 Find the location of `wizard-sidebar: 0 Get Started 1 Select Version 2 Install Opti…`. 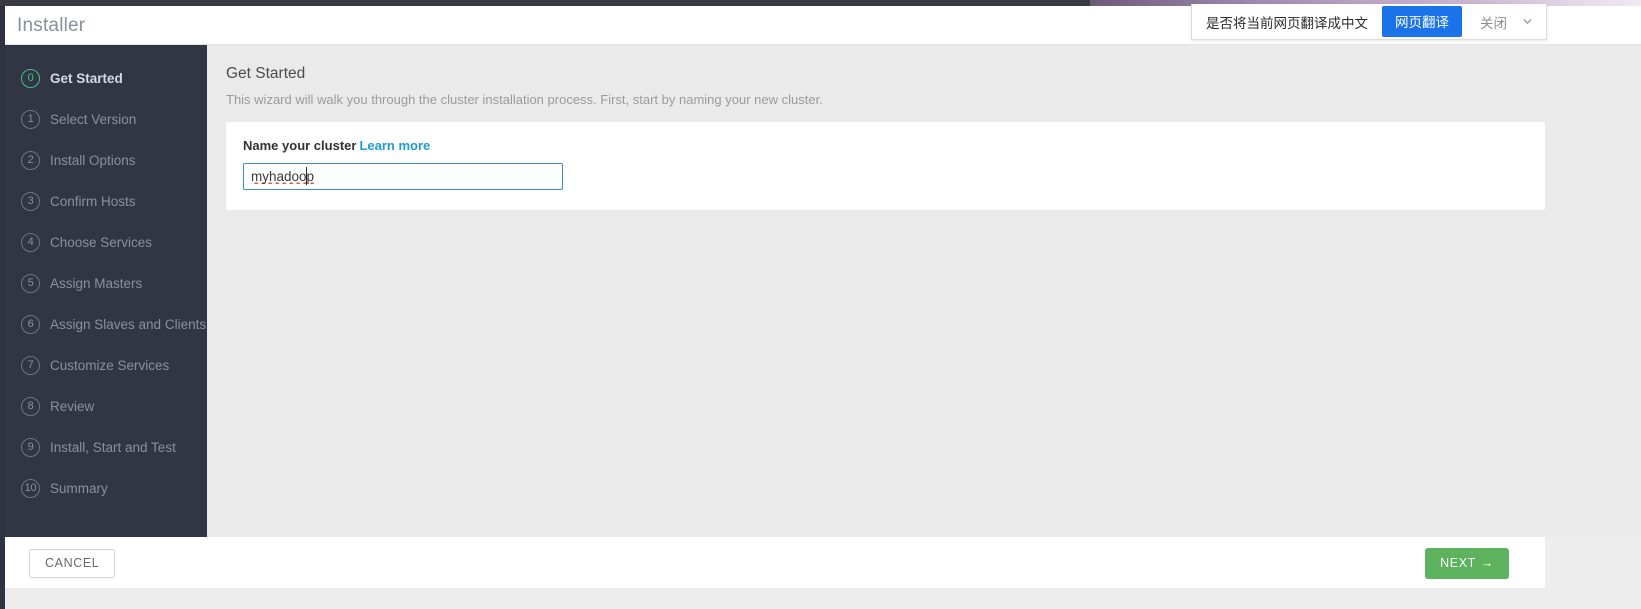

wizard-sidebar: 0 Get Started 1 Select Version 2 Install Opti… is located at coordinates (106, 291).